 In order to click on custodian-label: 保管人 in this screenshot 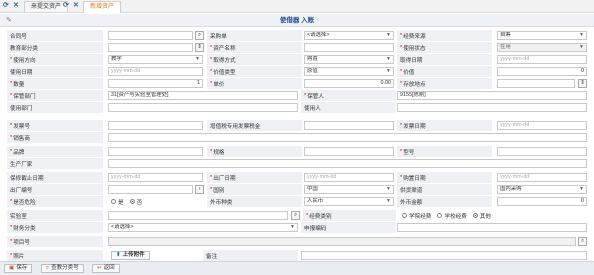, I will do `click(315, 96)`.